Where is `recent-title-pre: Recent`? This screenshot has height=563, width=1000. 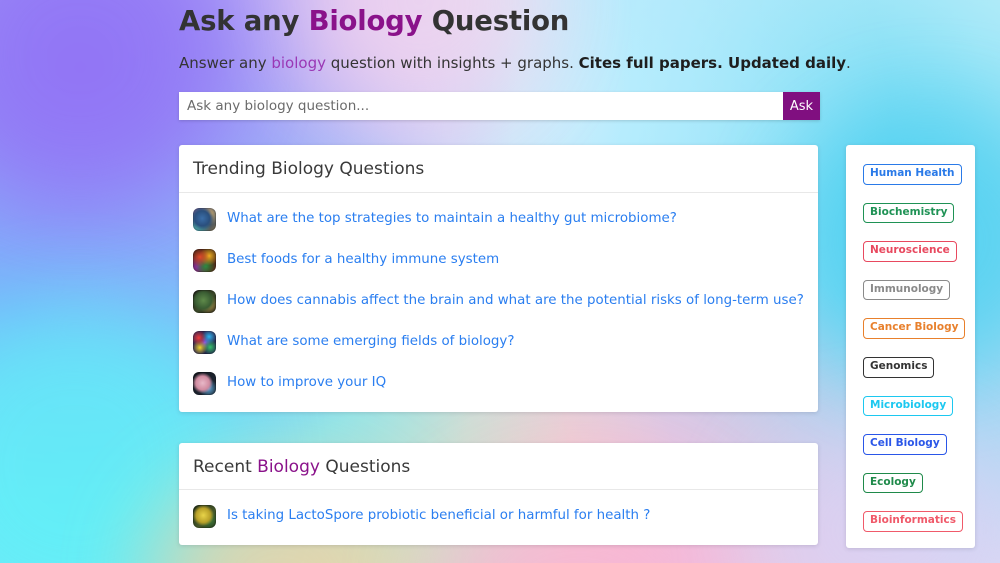 recent-title-pre: Recent is located at coordinates (225, 466).